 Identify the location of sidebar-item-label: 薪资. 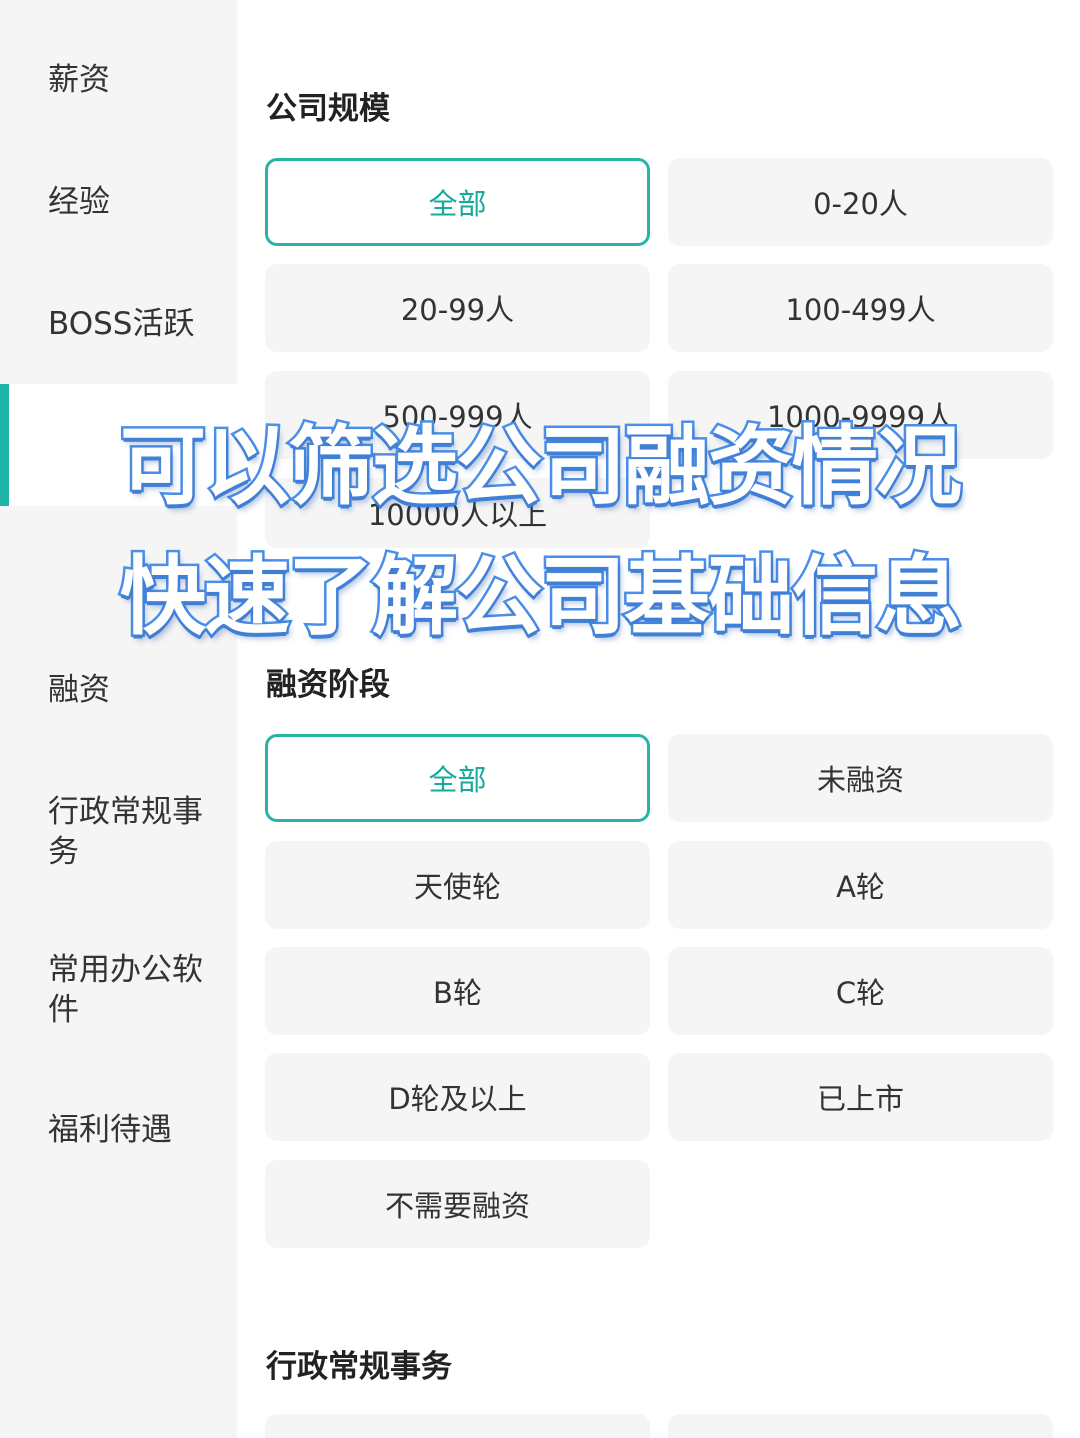
(79, 80).